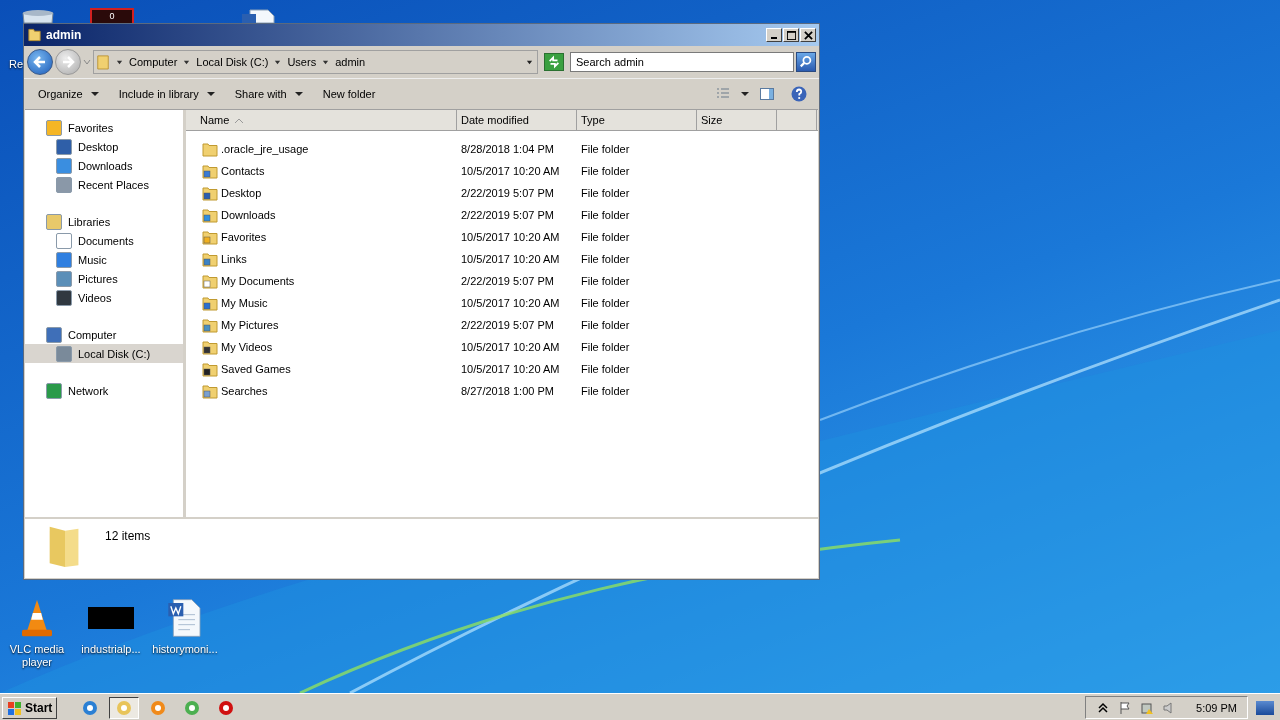  What do you see at coordinates (243, 171) in the screenshot?
I see `file-name: Contacts` at bounding box center [243, 171].